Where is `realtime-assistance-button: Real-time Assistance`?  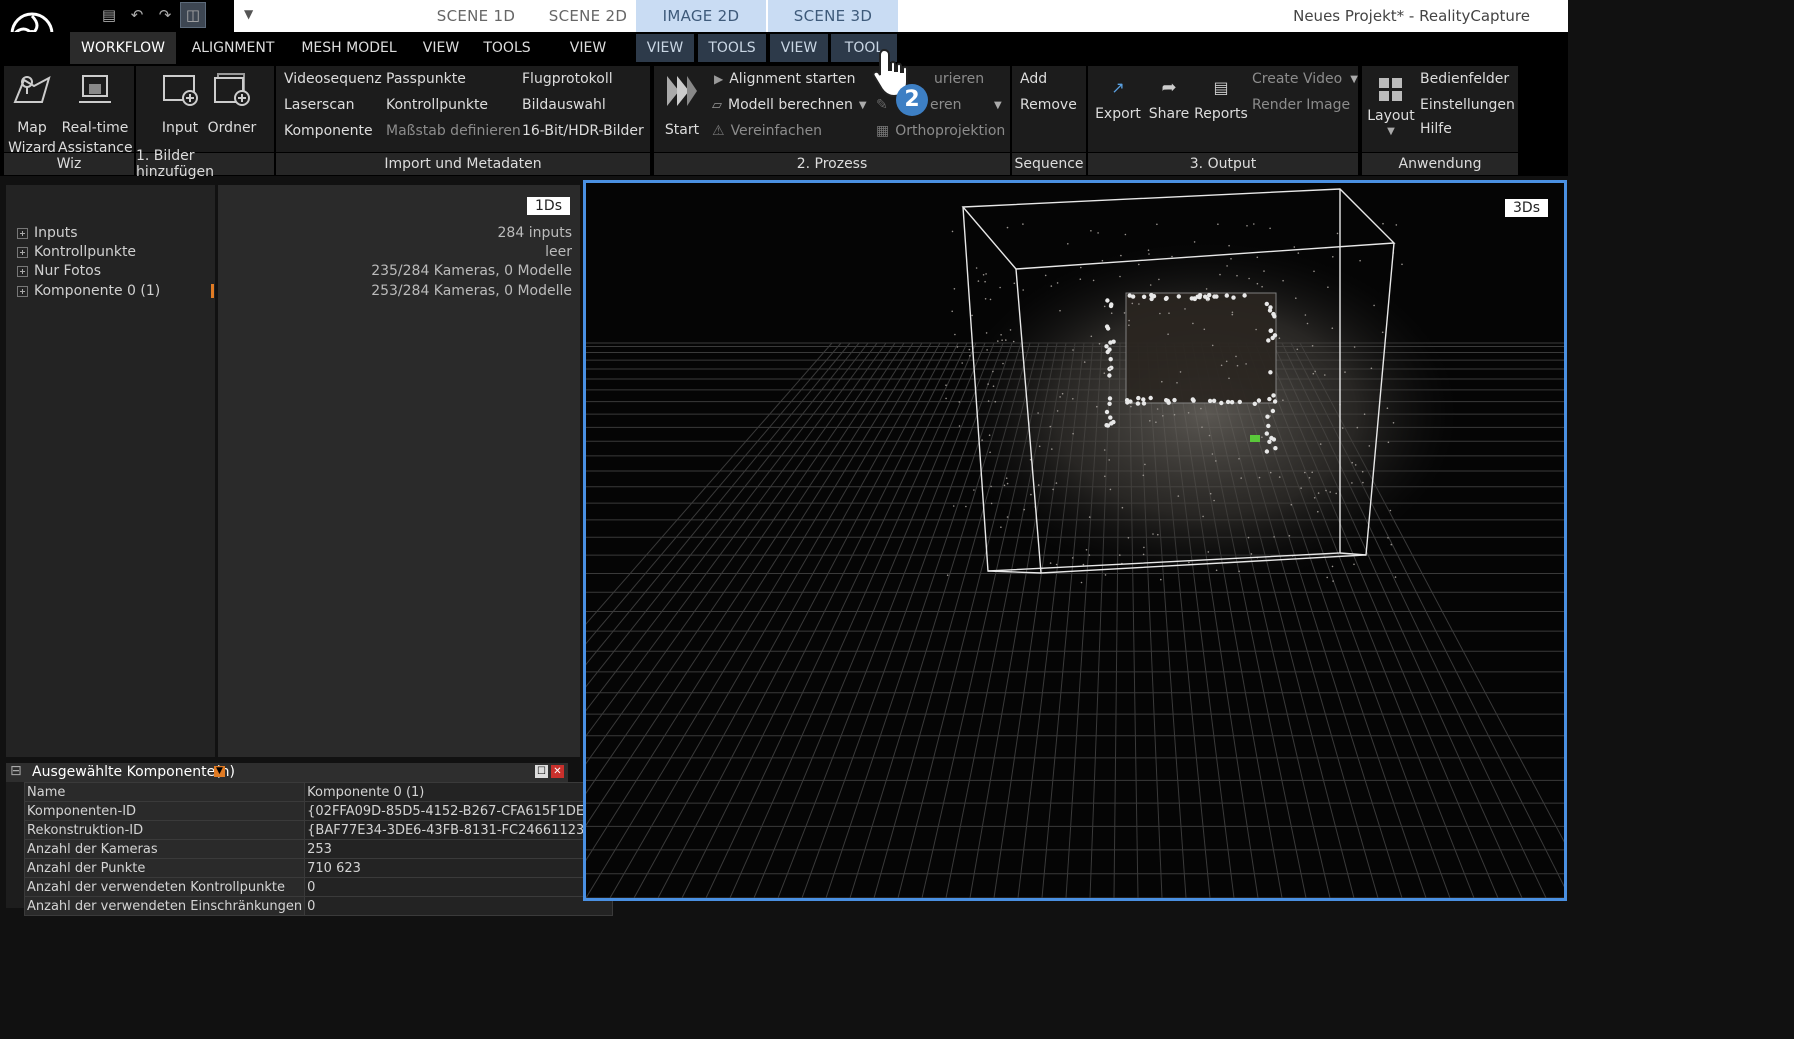
realtime-assistance-button: Real-time Assistance is located at coordinates (95, 114).